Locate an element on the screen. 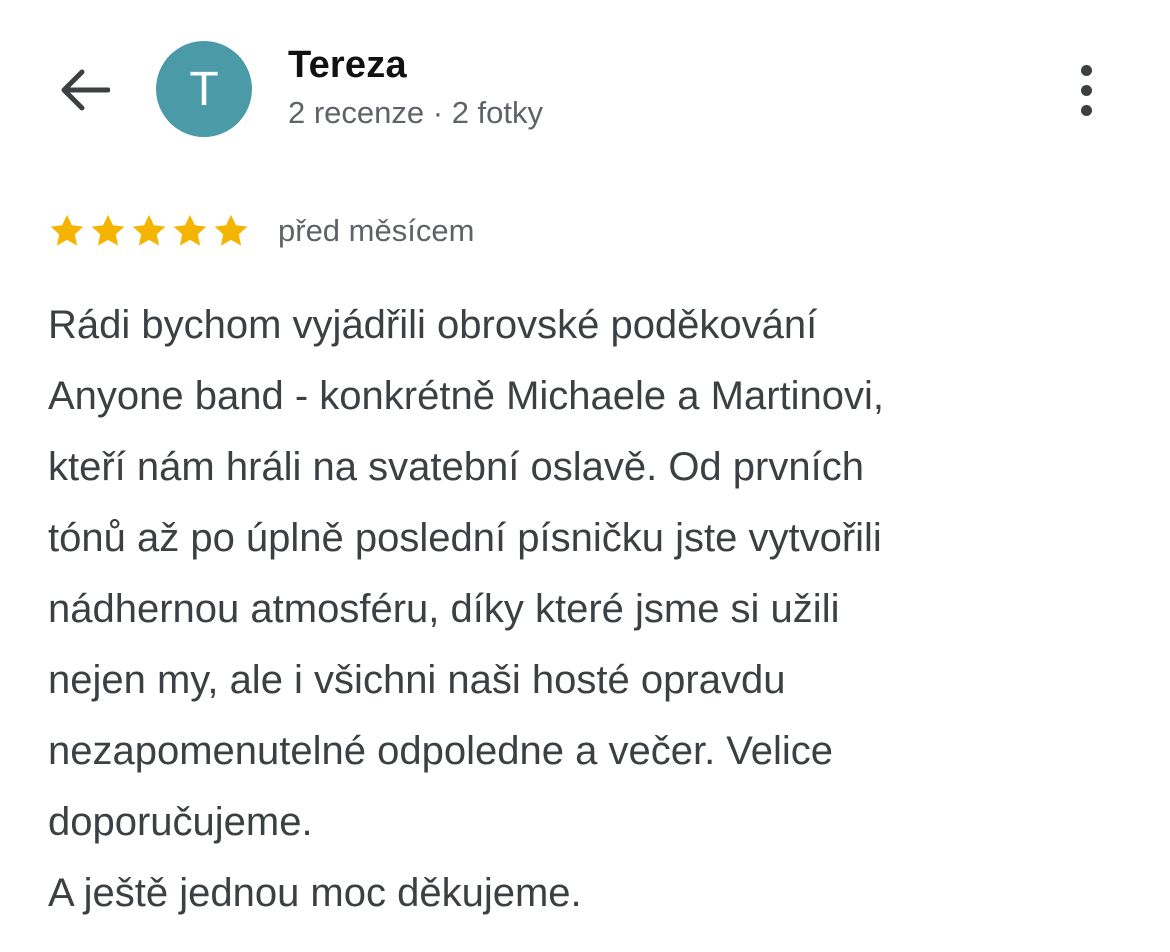  review-date: před měsícem is located at coordinates (376, 230).